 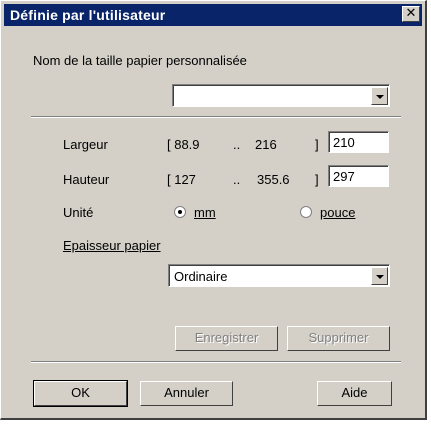 What do you see at coordinates (306, 212) in the screenshot?
I see `unit-pouce-radio` at bounding box center [306, 212].